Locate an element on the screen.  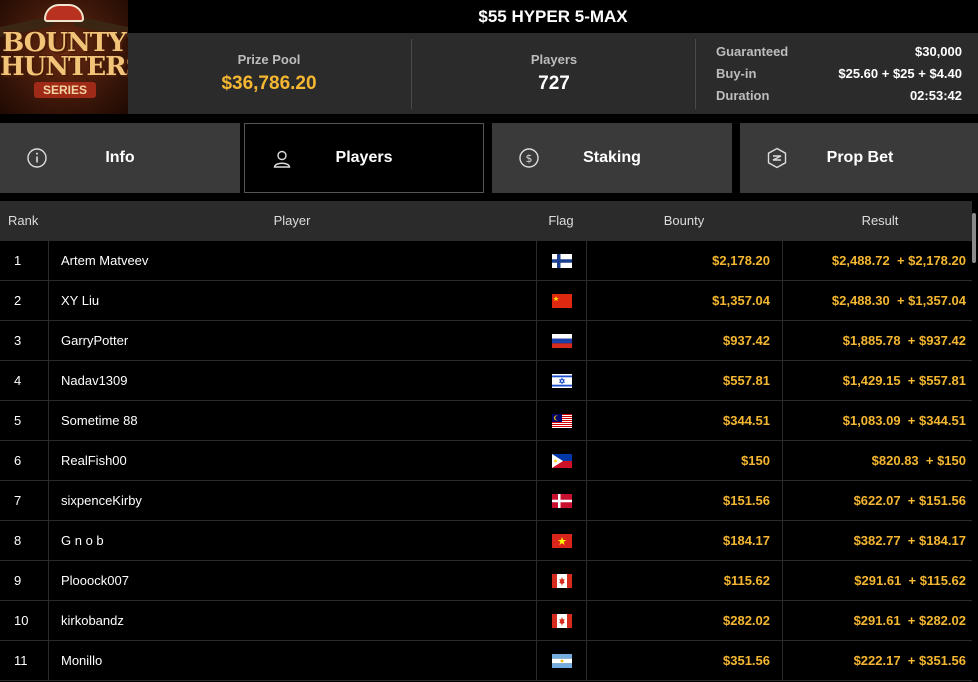
detail-buy-in: Buy-in $25.60 + $25 + $4.40 is located at coordinates (839, 73).